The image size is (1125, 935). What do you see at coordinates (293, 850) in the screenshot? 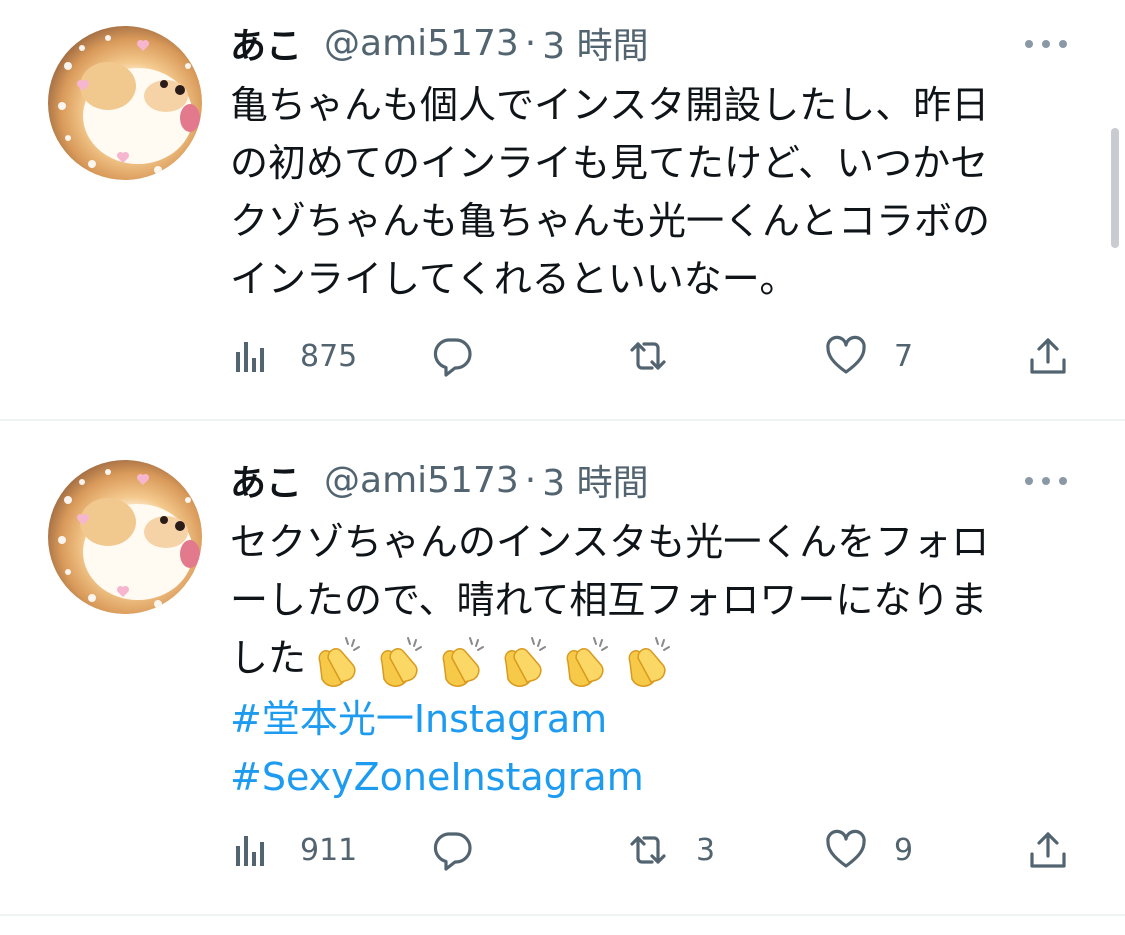
I see `views-button: 911` at bounding box center [293, 850].